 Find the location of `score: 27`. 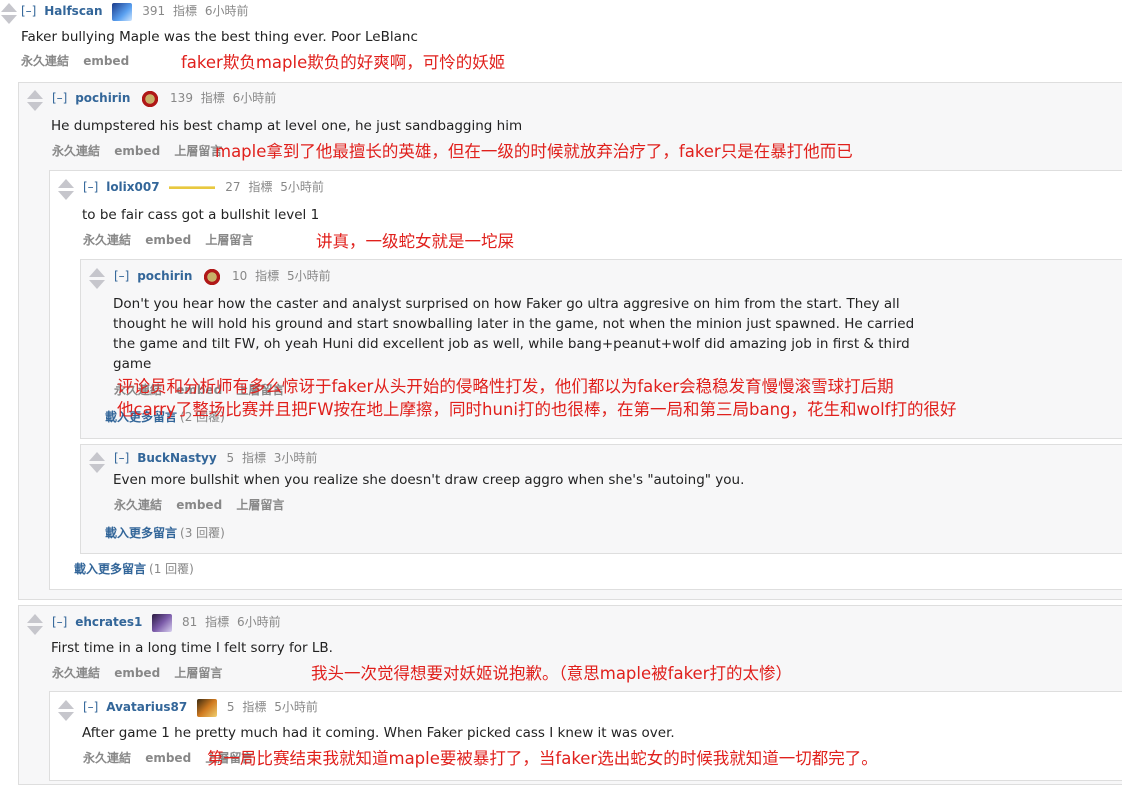

score: 27 is located at coordinates (233, 187).